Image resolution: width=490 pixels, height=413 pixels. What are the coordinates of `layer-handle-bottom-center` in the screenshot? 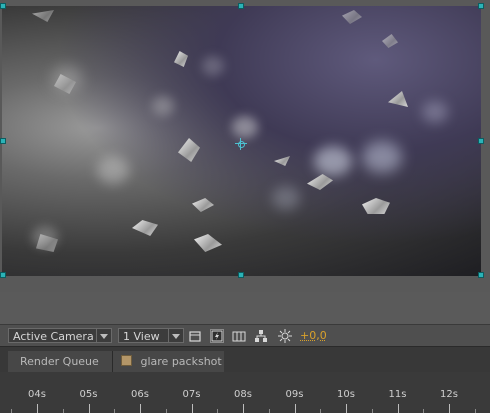 It's located at (241, 275).